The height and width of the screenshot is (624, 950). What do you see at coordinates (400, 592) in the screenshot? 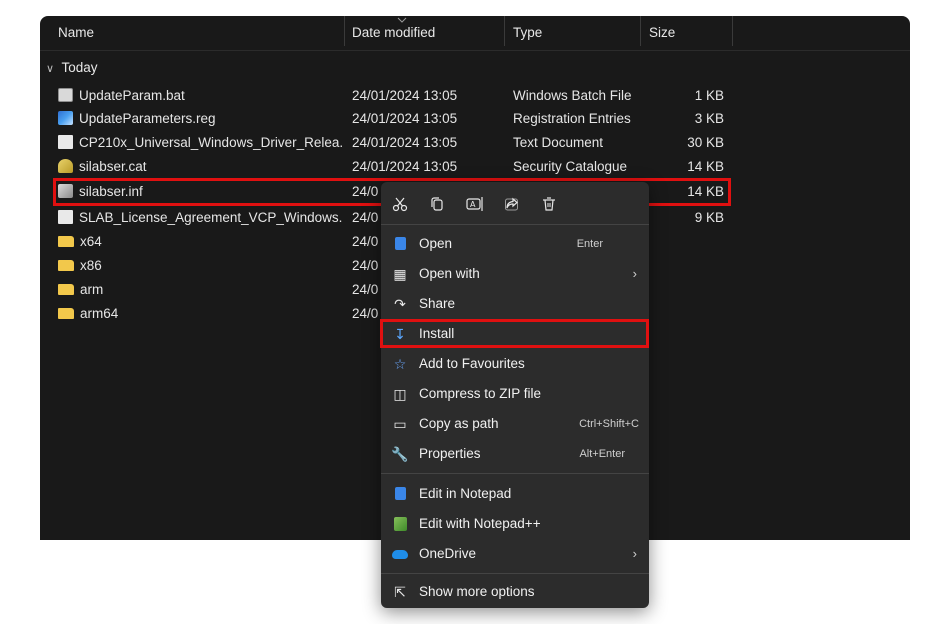
I see `show-more-icon: ⇱` at bounding box center [400, 592].